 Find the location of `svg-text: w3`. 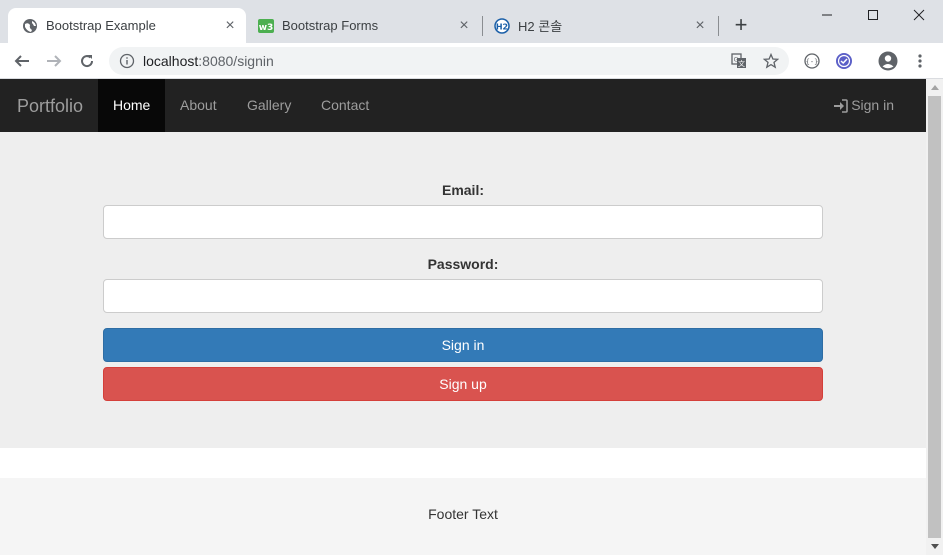

svg-text: w3 is located at coordinates (266, 28).